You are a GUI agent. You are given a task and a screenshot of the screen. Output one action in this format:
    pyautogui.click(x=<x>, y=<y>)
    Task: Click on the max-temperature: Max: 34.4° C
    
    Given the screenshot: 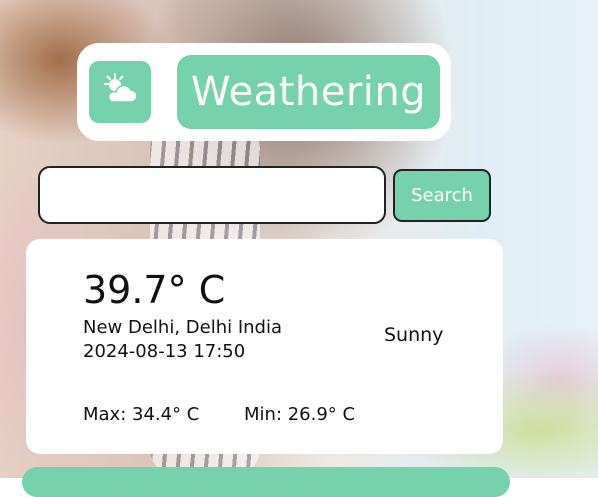 What is the action you would take?
    pyautogui.click(x=141, y=414)
    